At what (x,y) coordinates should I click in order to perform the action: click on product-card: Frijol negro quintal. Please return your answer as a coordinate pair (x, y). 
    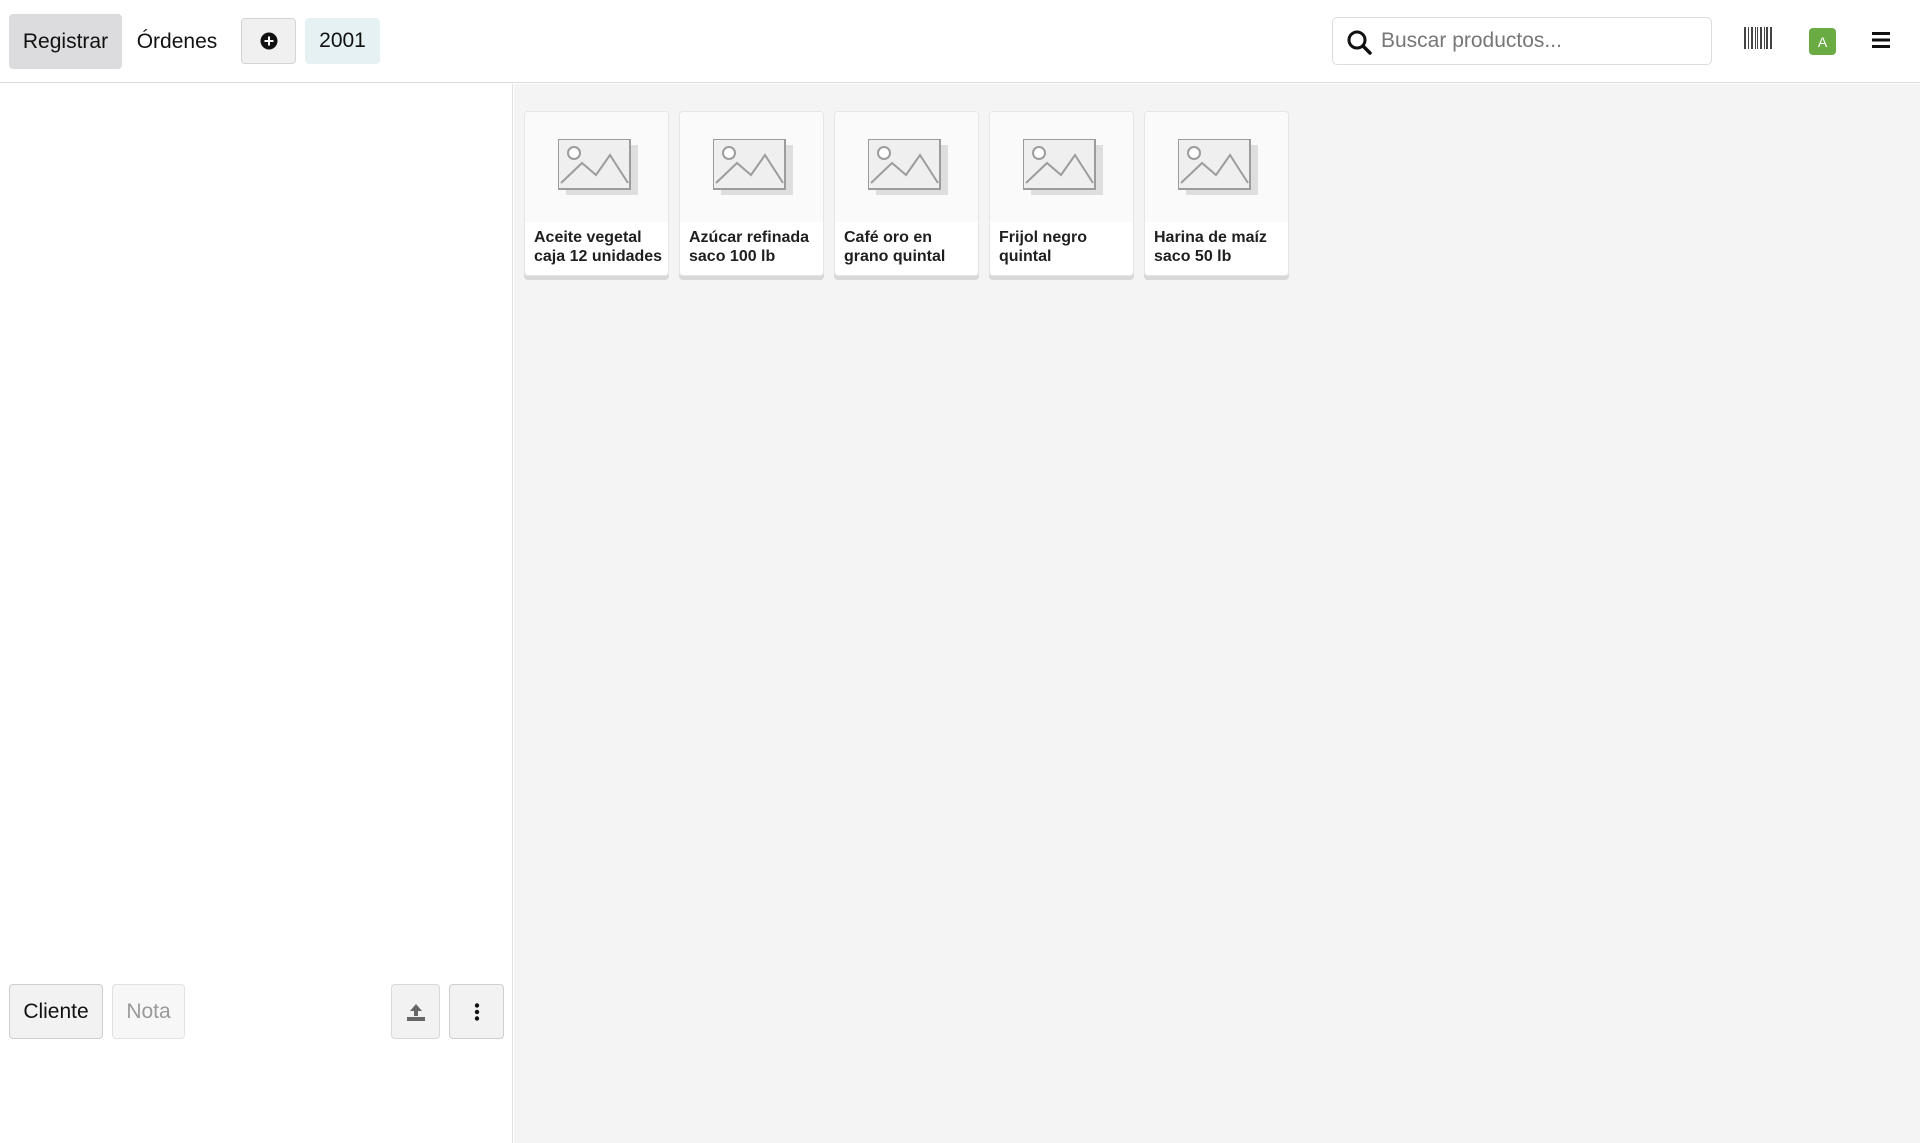
    Looking at the image, I should click on (1061, 193).